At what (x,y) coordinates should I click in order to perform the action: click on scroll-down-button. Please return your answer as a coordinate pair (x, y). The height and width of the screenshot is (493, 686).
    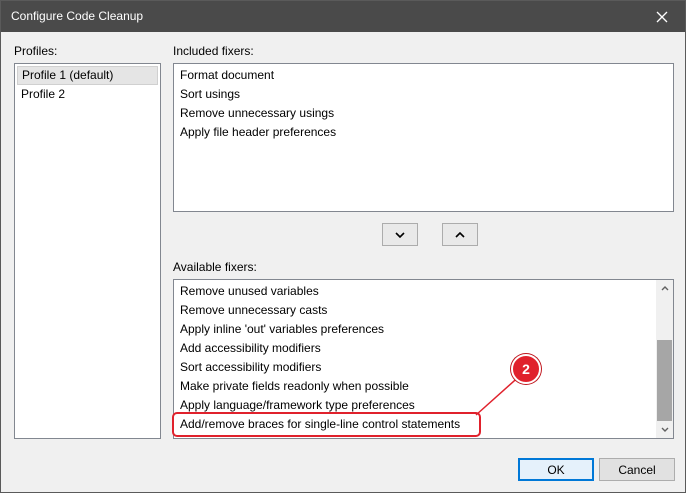
    Looking at the image, I should click on (664, 429).